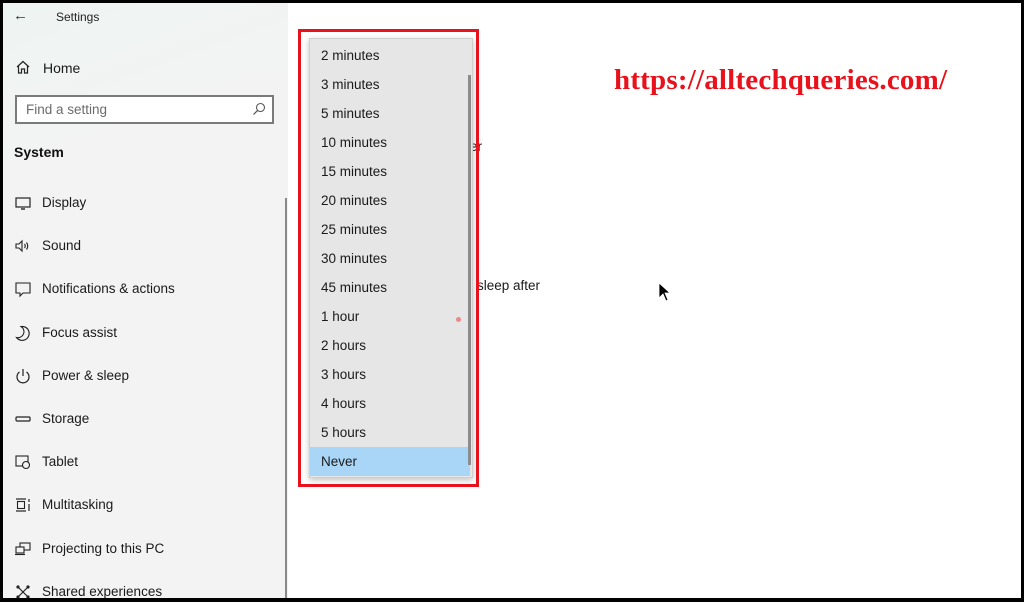 Image resolution: width=1024 pixels, height=602 pixels. Describe the element at coordinates (108, 288) in the screenshot. I see `sidebar-item-label: Notifications & actions` at that location.